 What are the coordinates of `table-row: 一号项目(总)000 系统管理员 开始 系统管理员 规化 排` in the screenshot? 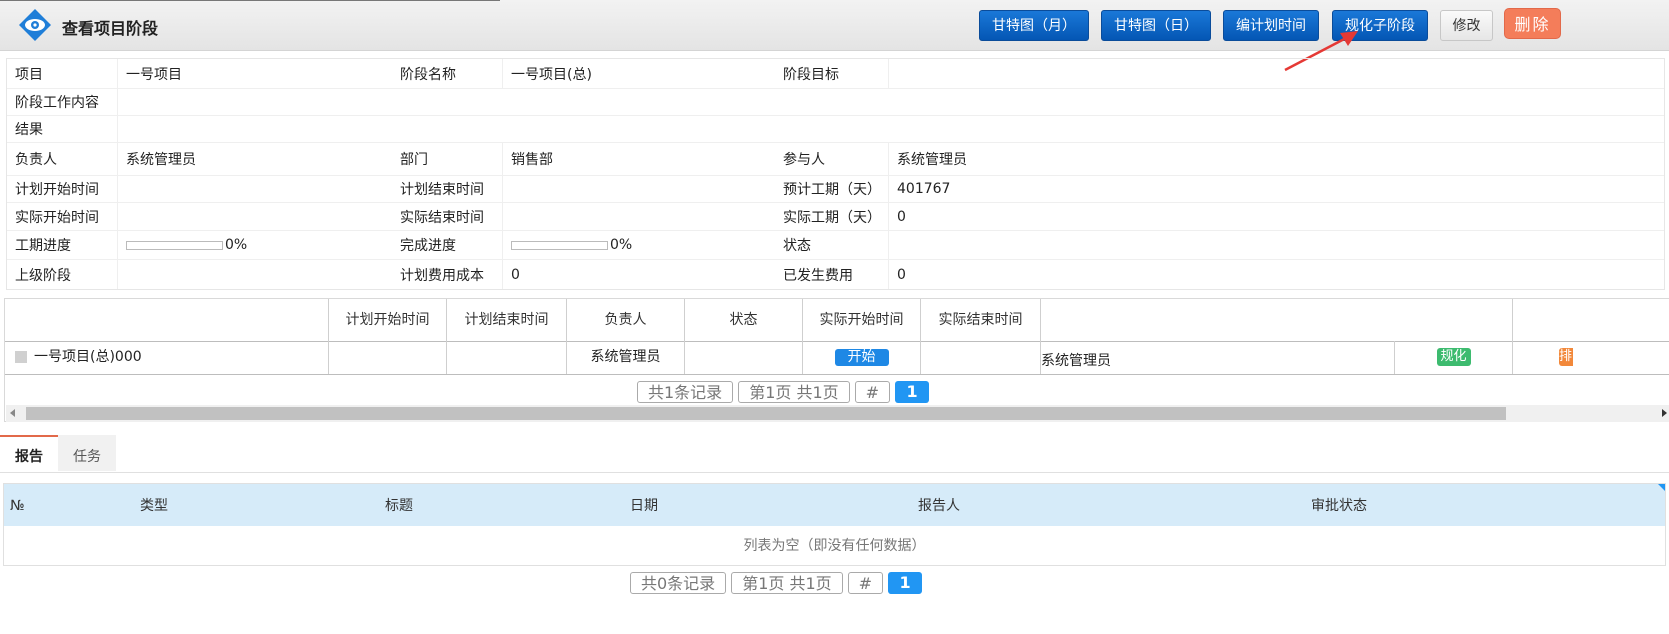 It's located at (837, 358).